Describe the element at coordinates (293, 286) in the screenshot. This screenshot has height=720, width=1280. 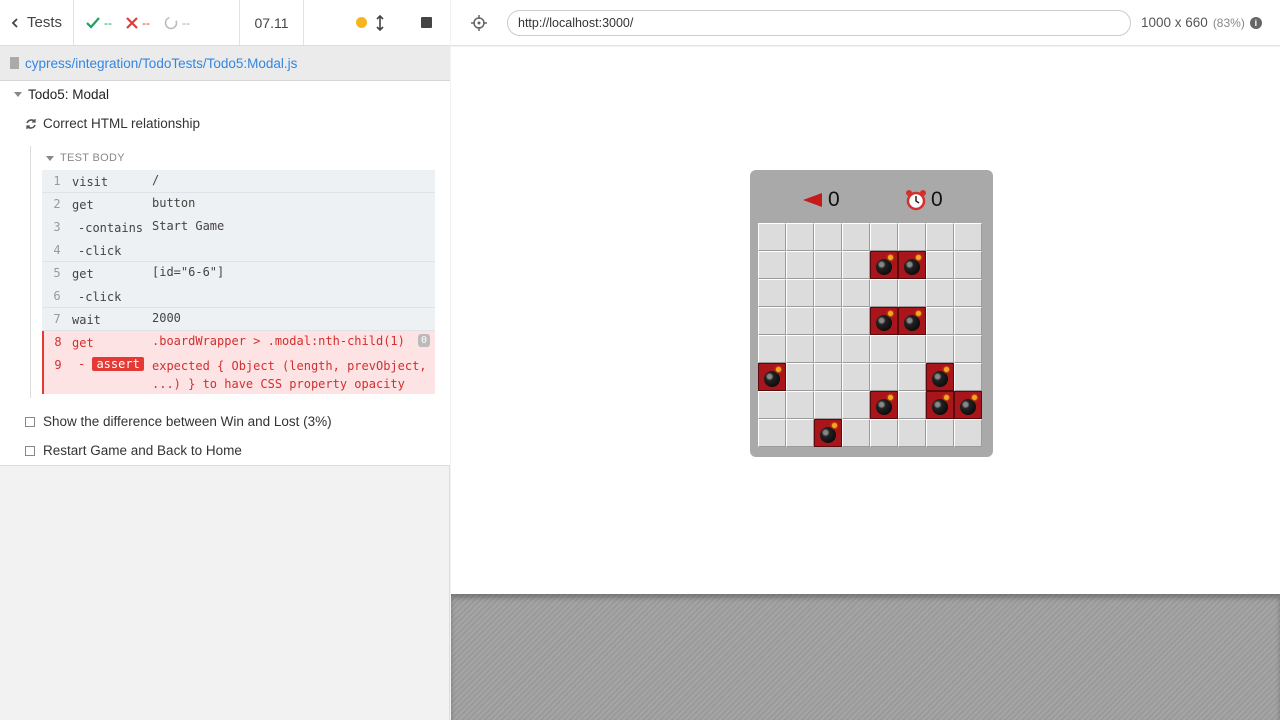
I see `command-message` at that location.